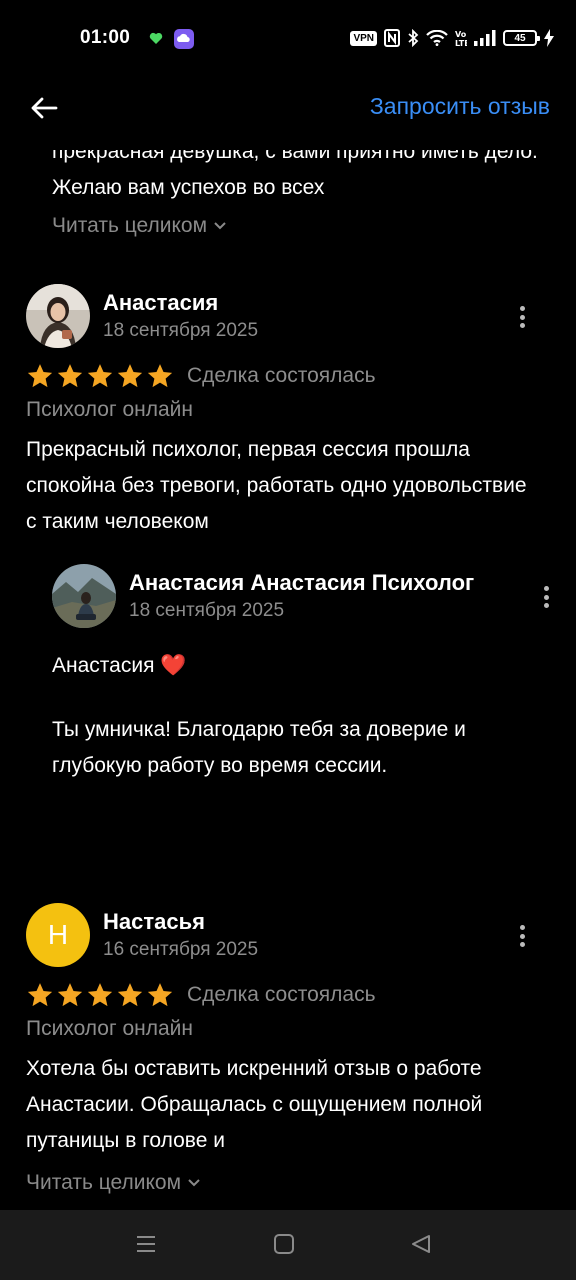 This screenshot has height=1280, width=576. Describe the element at coordinates (160, 303) in the screenshot. I see `reviewer-name: Анастасия` at that location.